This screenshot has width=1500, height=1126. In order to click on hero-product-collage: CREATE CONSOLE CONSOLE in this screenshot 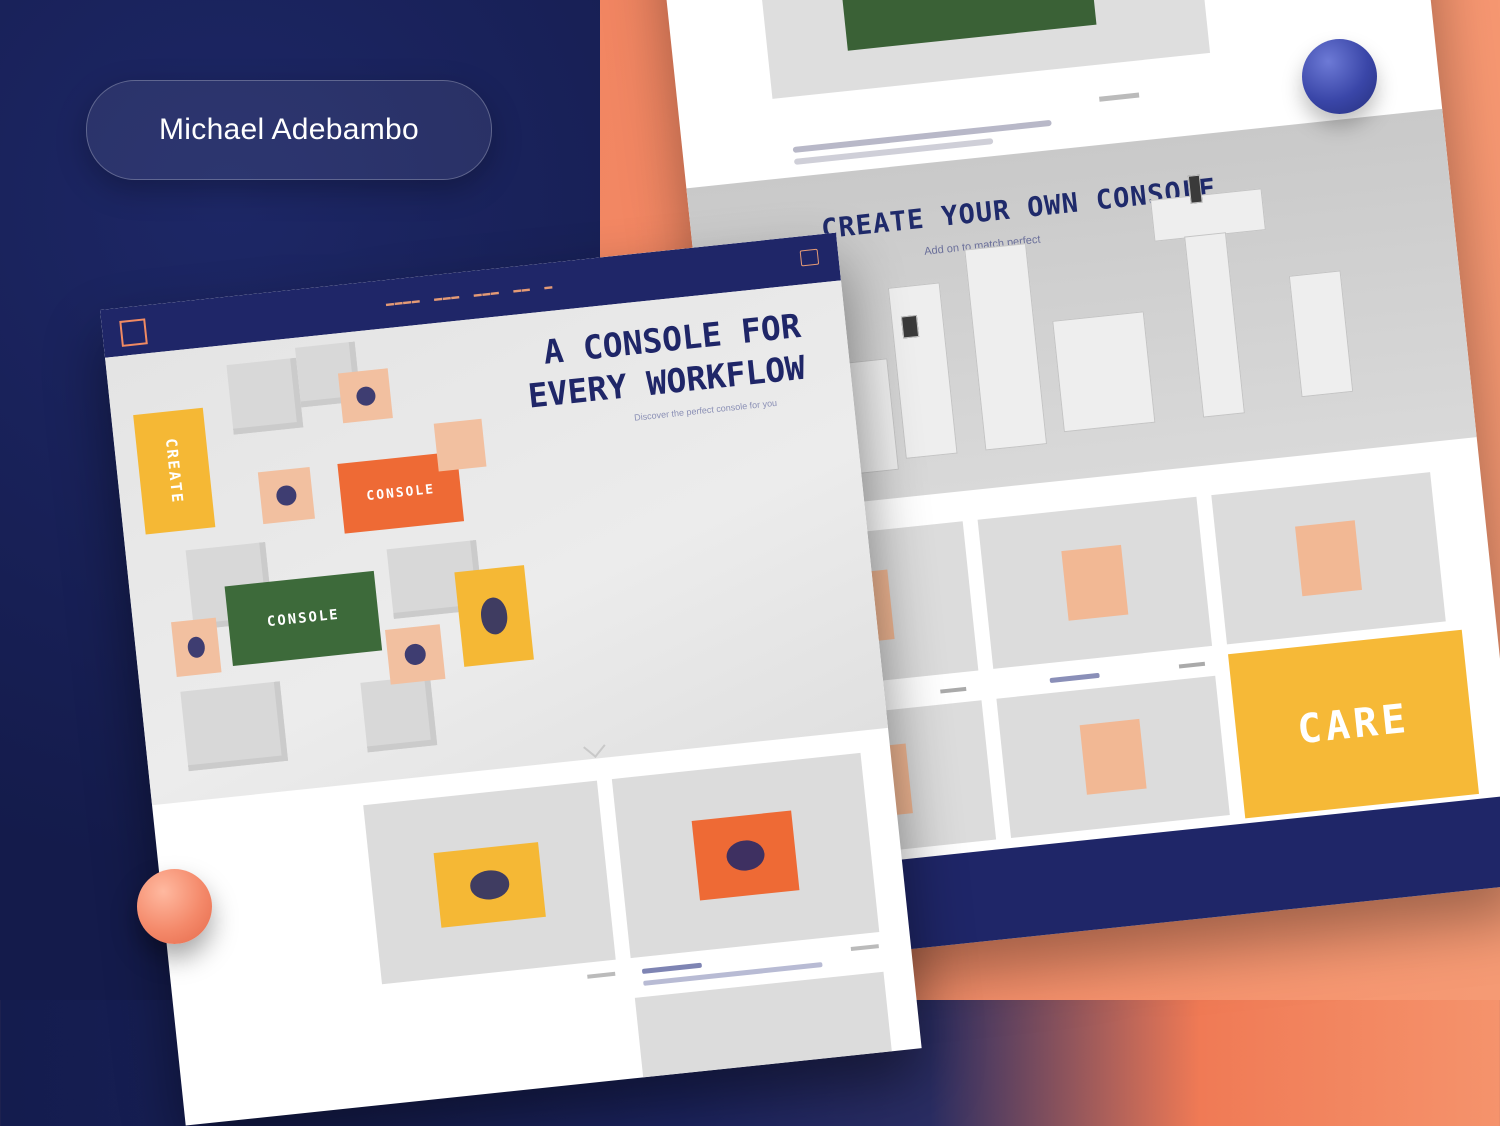, I will do `click(319, 562)`.